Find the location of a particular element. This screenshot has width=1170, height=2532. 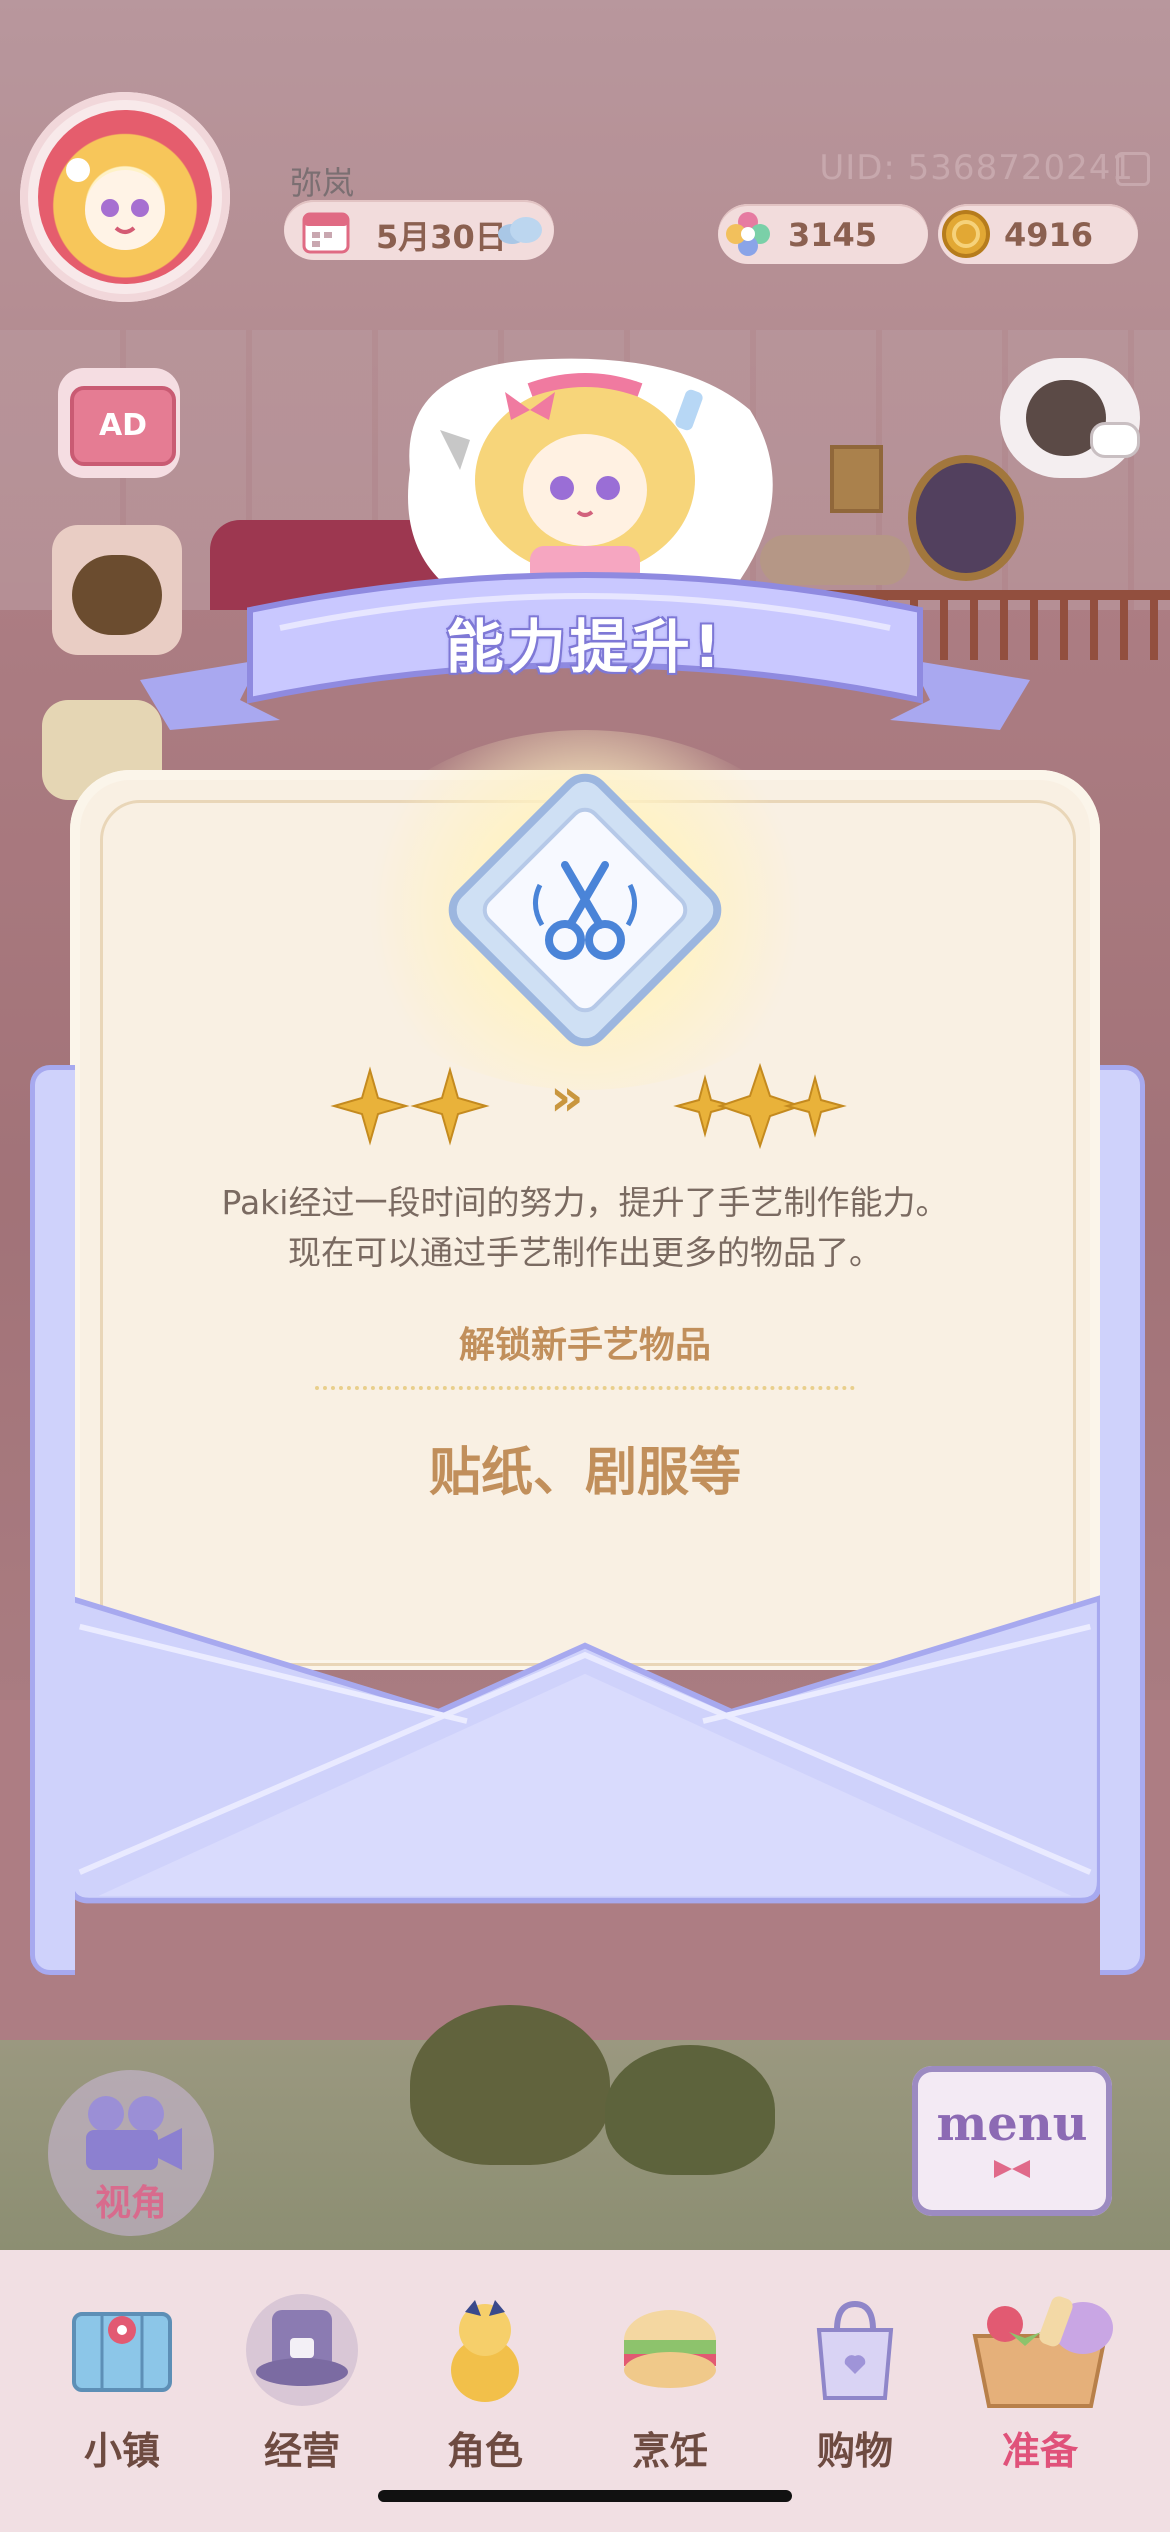

coins-counter: 4916 is located at coordinates (1038, 234).